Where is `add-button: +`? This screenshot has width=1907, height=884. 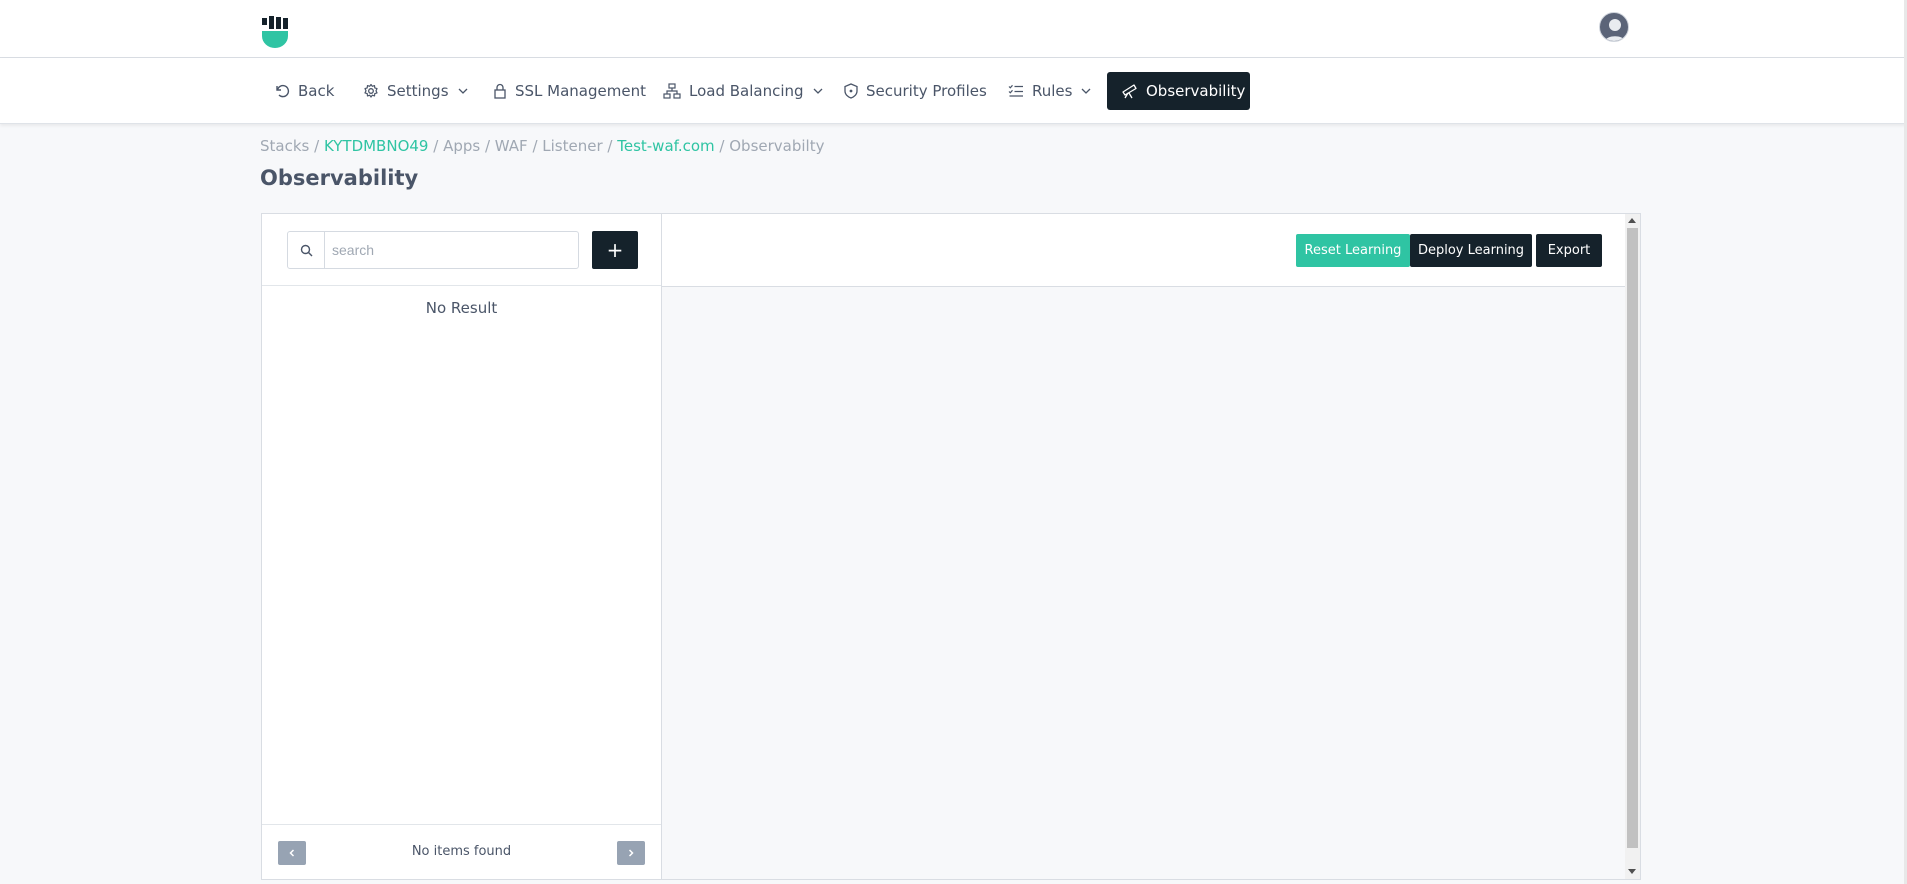
add-button: + is located at coordinates (615, 250).